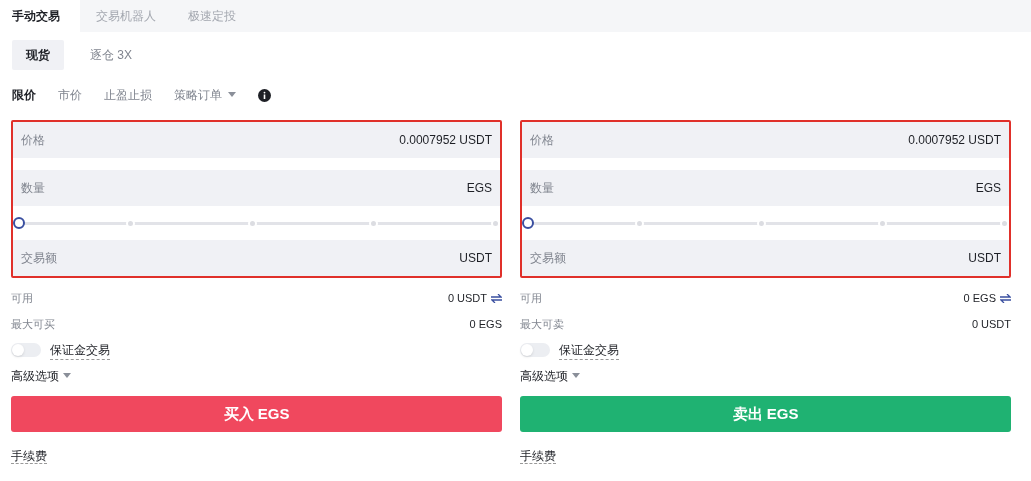 Image resolution: width=1031 pixels, height=481 pixels. What do you see at coordinates (991, 324) in the screenshot?
I see `max-value: 0 USDT` at bounding box center [991, 324].